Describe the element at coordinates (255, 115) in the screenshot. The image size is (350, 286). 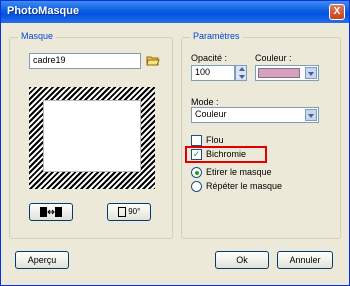
I see `mode-dropdown: Couleur` at that location.